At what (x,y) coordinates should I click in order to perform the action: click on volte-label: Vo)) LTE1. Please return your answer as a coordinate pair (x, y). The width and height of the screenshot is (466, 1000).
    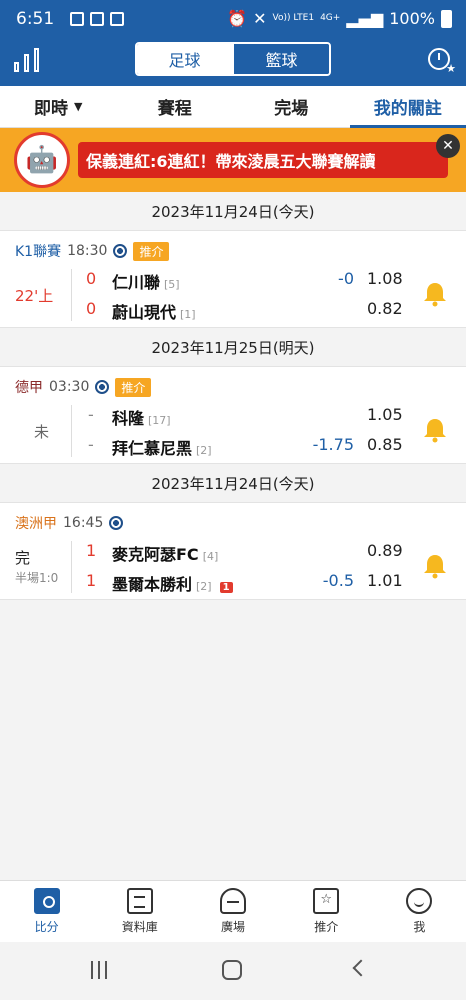
    Looking at the image, I should click on (293, 18).